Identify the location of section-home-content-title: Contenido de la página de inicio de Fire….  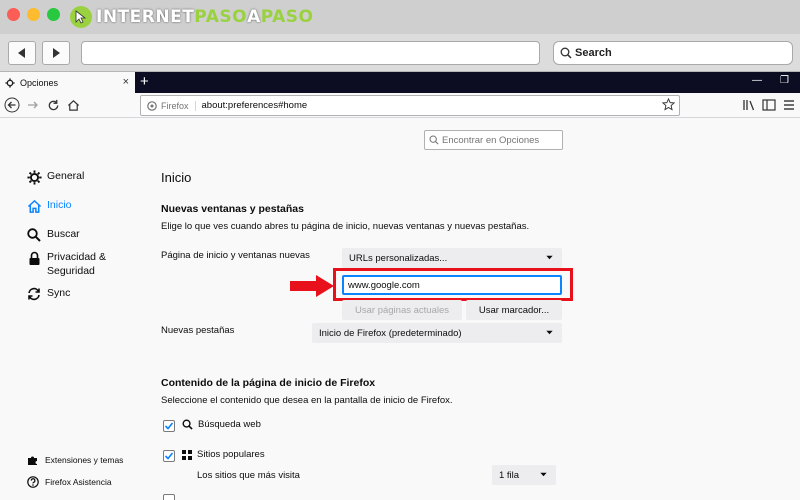
(268, 383).